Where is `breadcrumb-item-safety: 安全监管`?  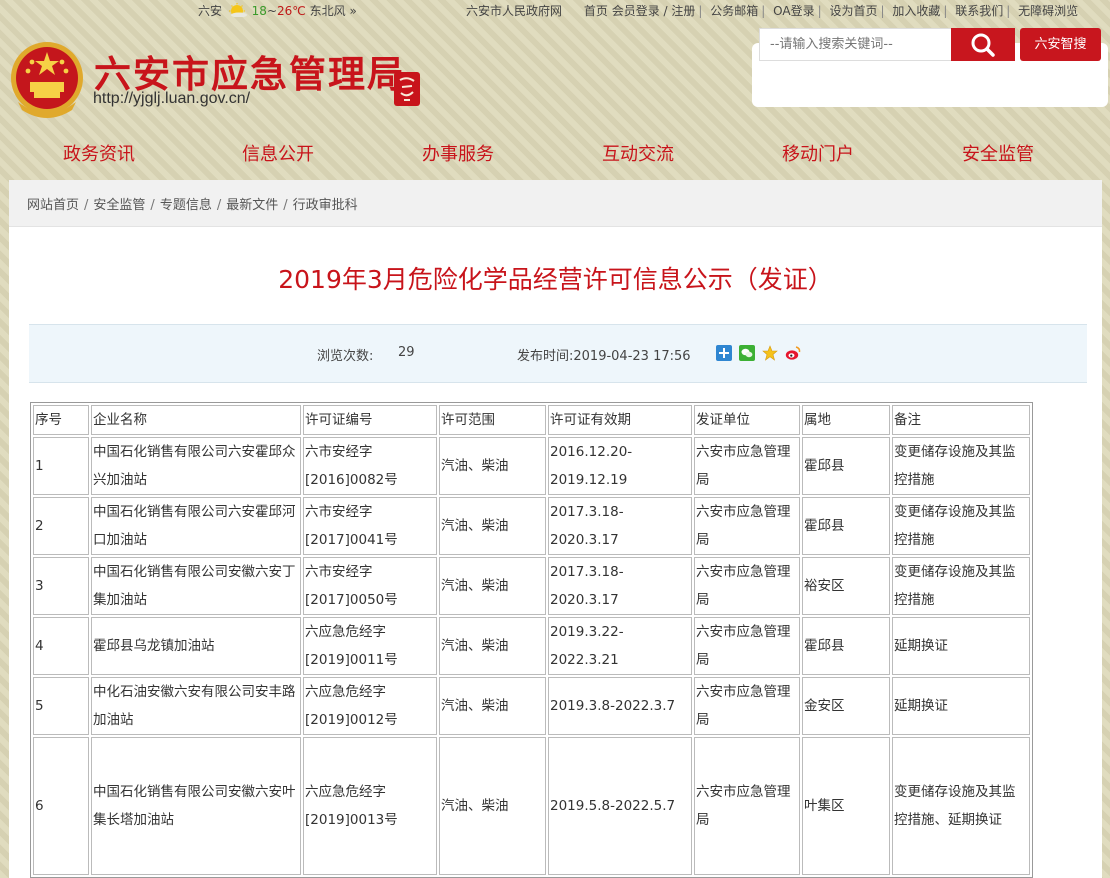
breadcrumb-item-safety: 安全监管 is located at coordinates (119, 205).